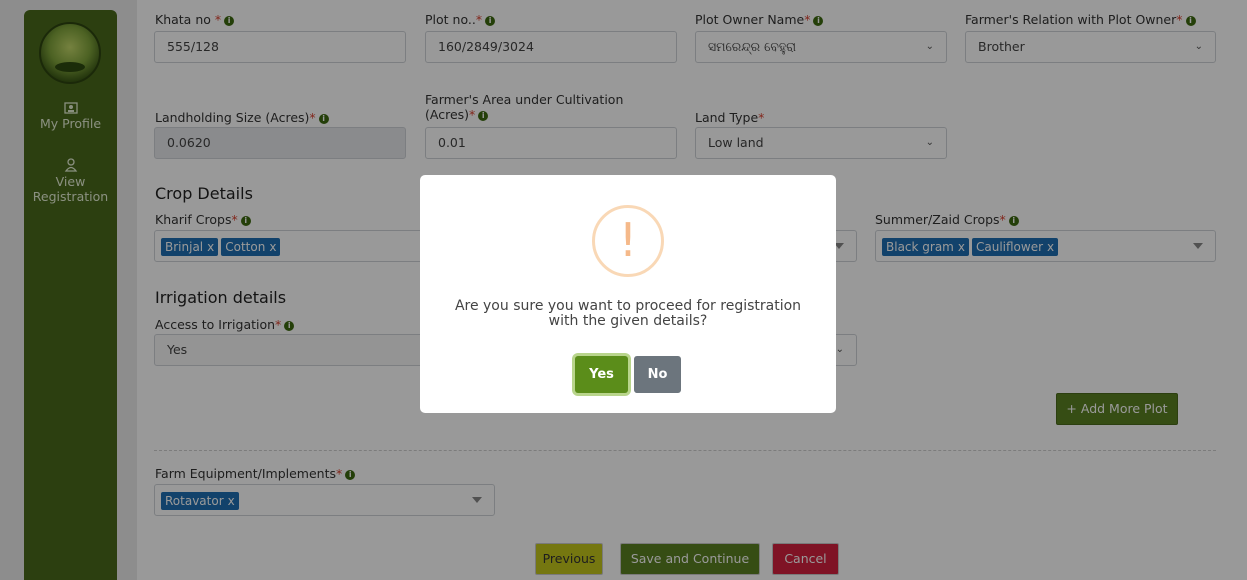  What do you see at coordinates (601, 374) in the screenshot?
I see `yes-button: Yes` at bounding box center [601, 374].